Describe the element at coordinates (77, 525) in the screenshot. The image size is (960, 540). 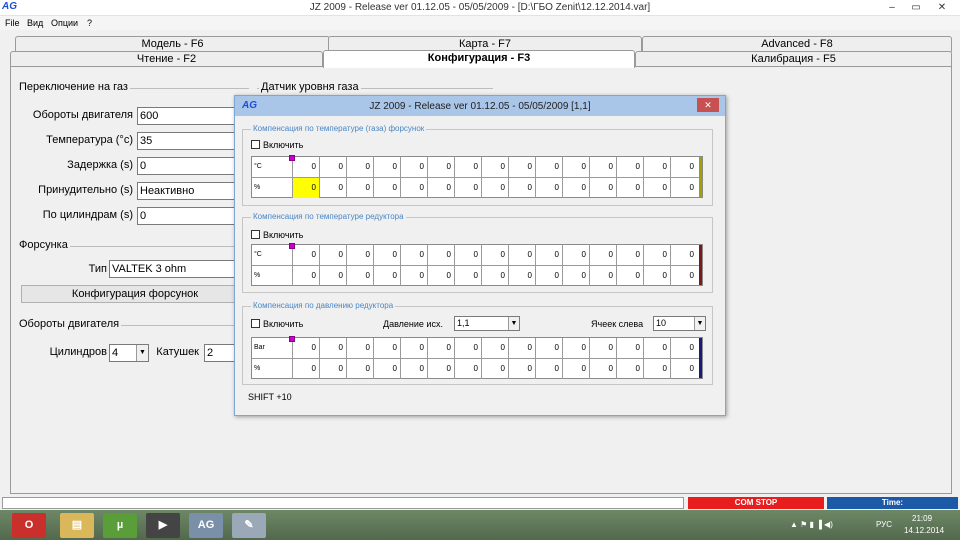
I see `folder-icon: ▤` at that location.